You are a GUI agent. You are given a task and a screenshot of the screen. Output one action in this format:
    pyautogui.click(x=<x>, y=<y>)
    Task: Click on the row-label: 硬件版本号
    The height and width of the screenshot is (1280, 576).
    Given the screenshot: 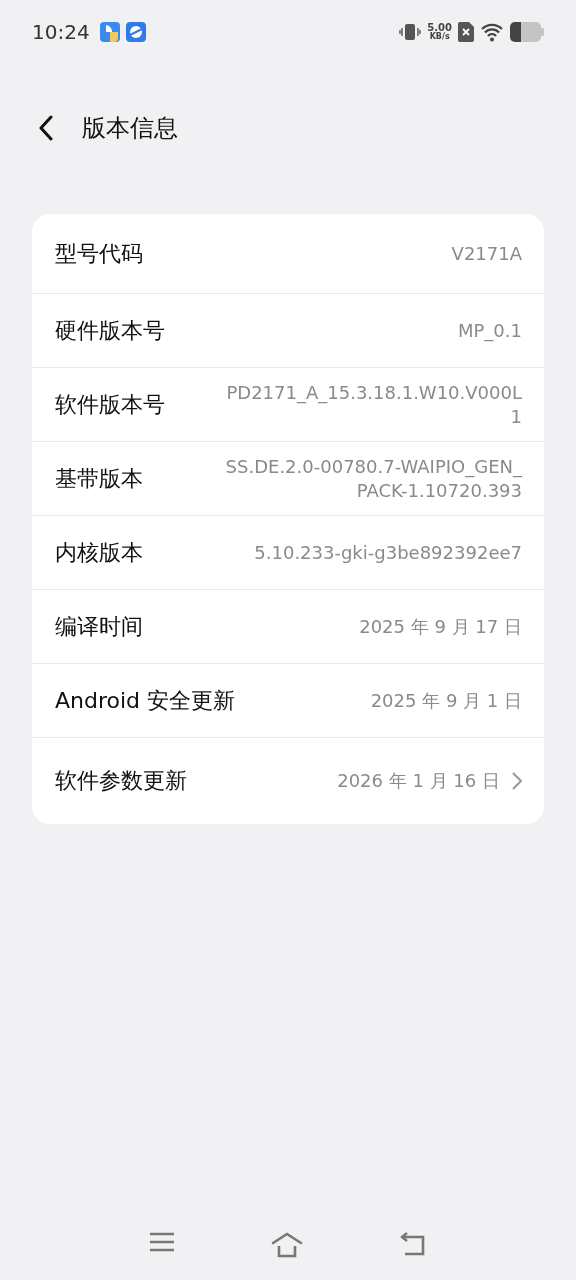 What is the action you would take?
    pyautogui.click(x=110, y=330)
    